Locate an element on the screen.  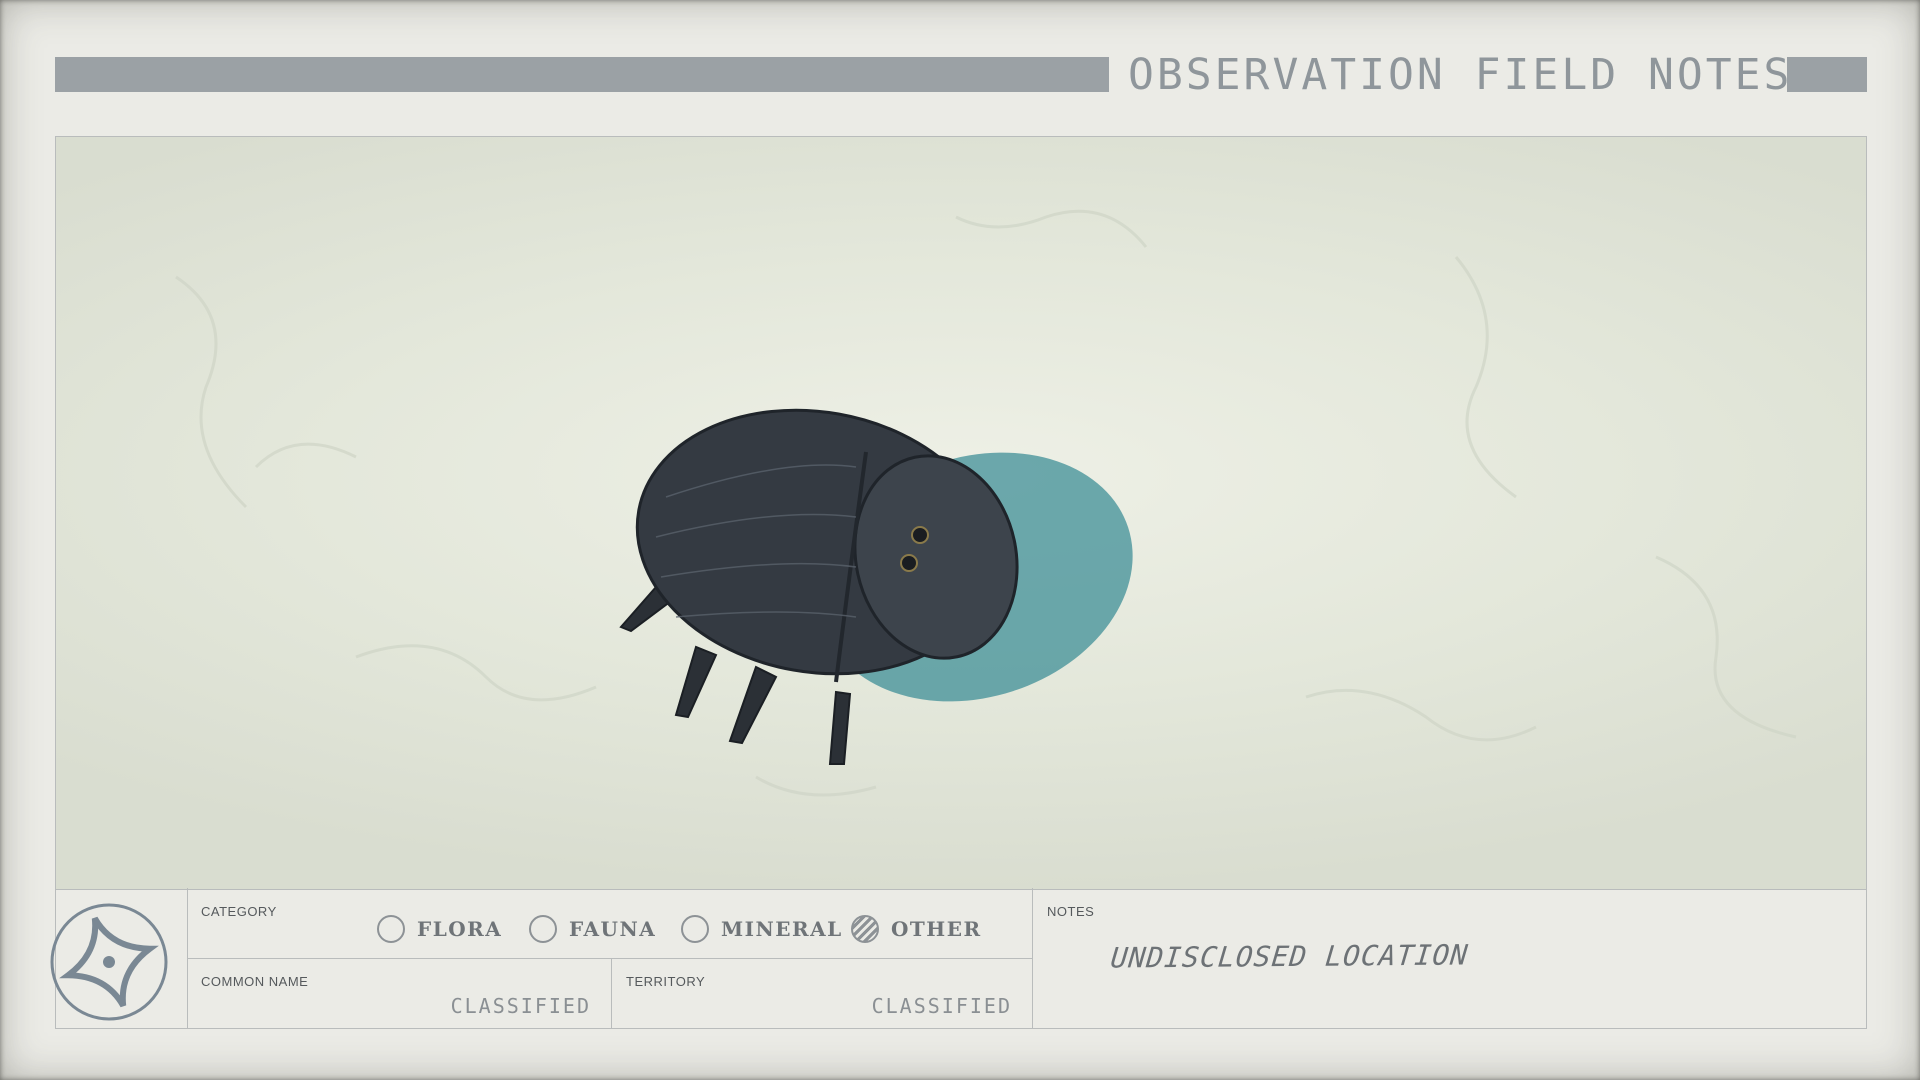
other-radio-selected is located at coordinates (865, 929).